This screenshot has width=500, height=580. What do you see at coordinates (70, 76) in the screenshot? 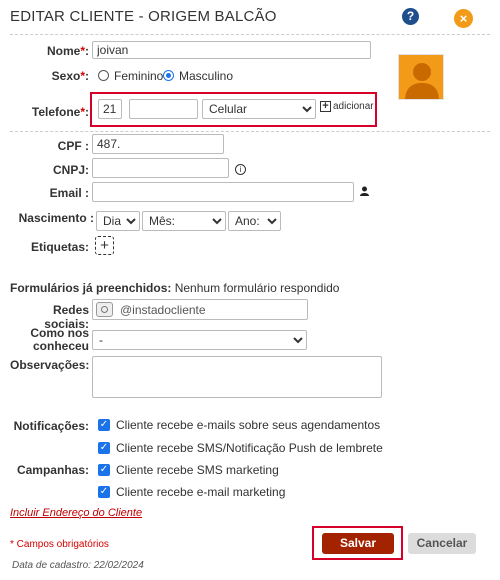
I see `sexo-label: Sexo*:` at bounding box center [70, 76].